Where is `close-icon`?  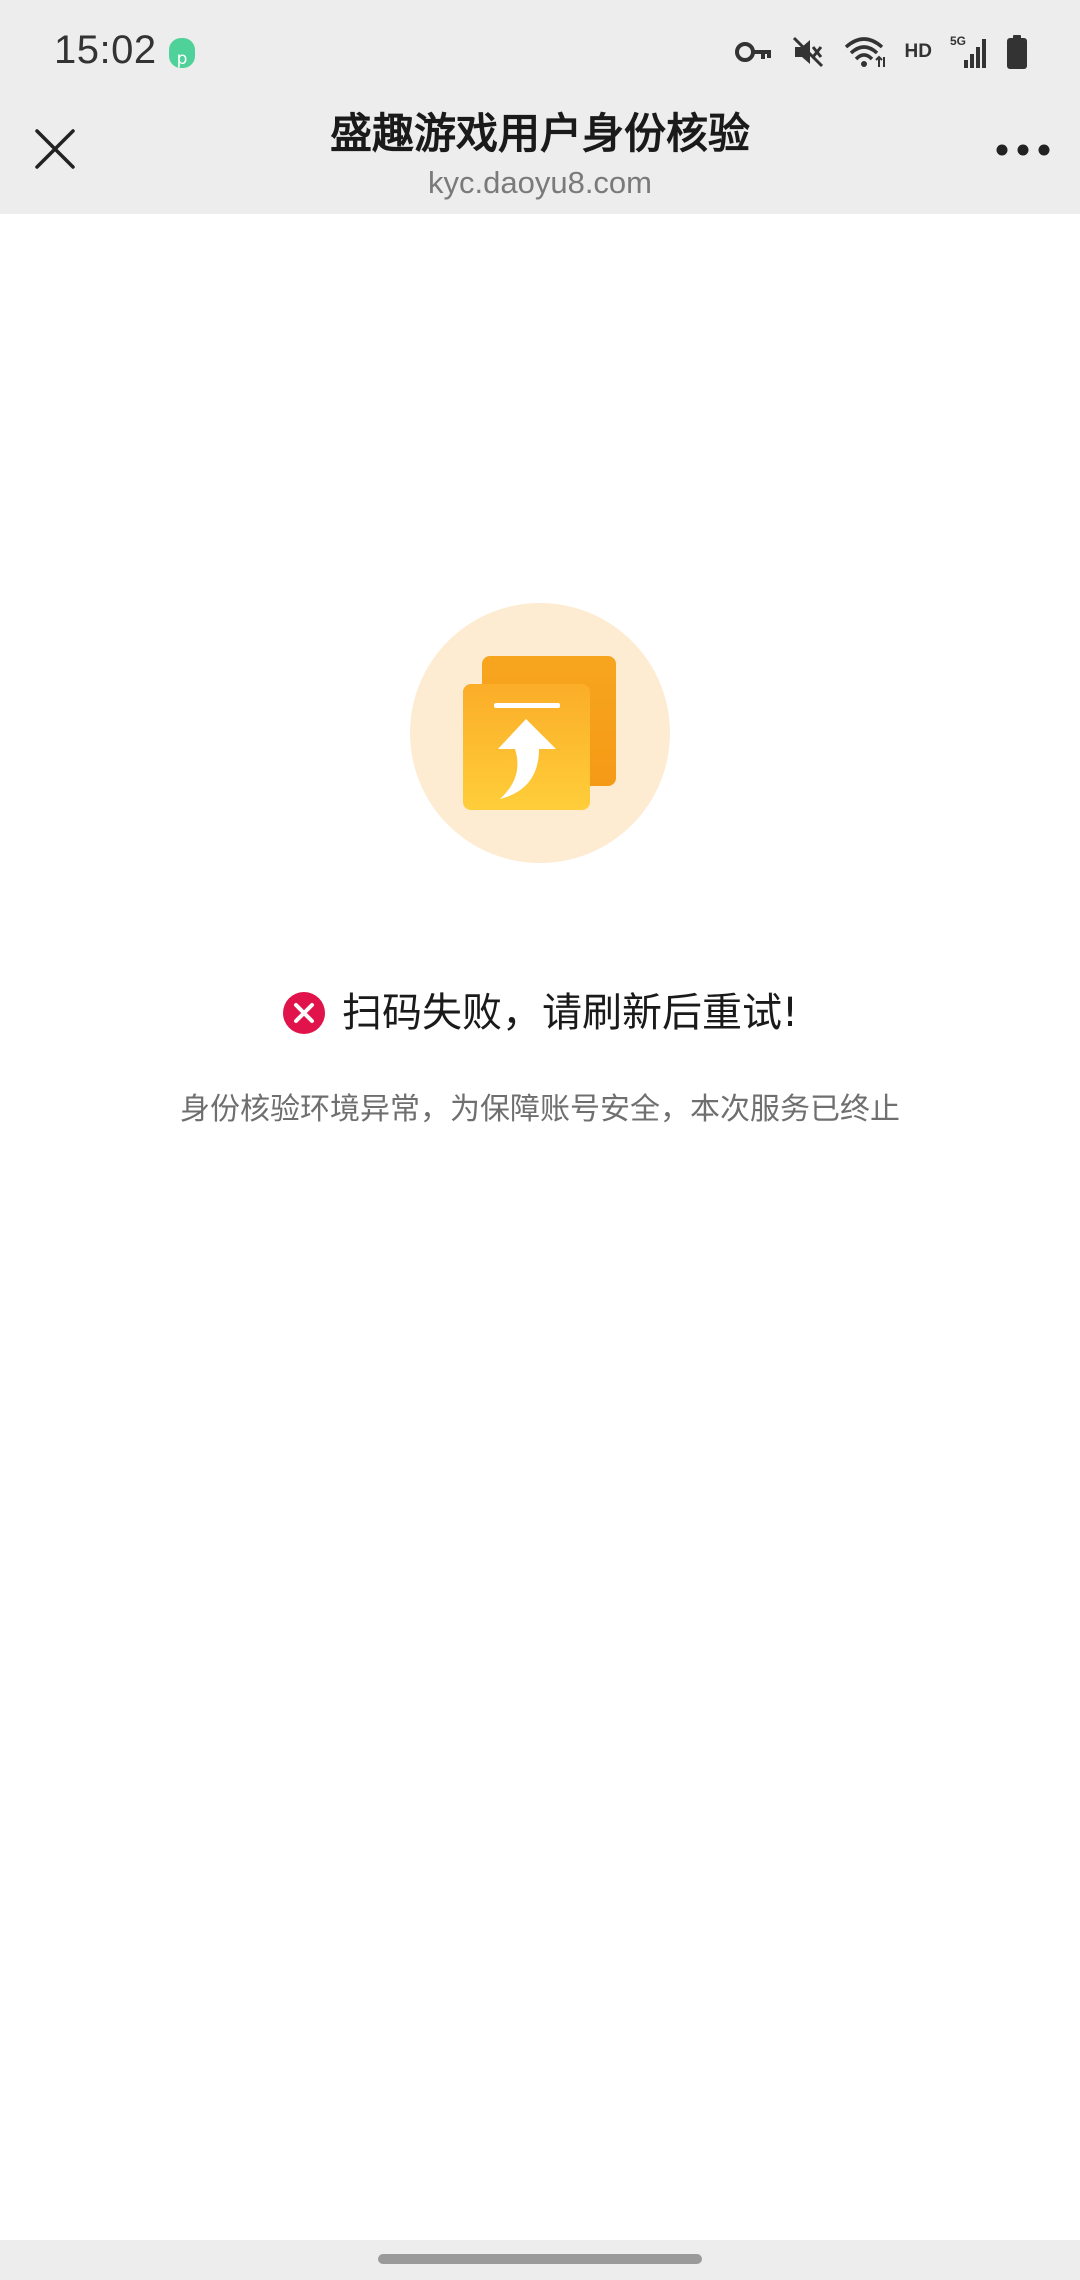 close-icon is located at coordinates (55, 149).